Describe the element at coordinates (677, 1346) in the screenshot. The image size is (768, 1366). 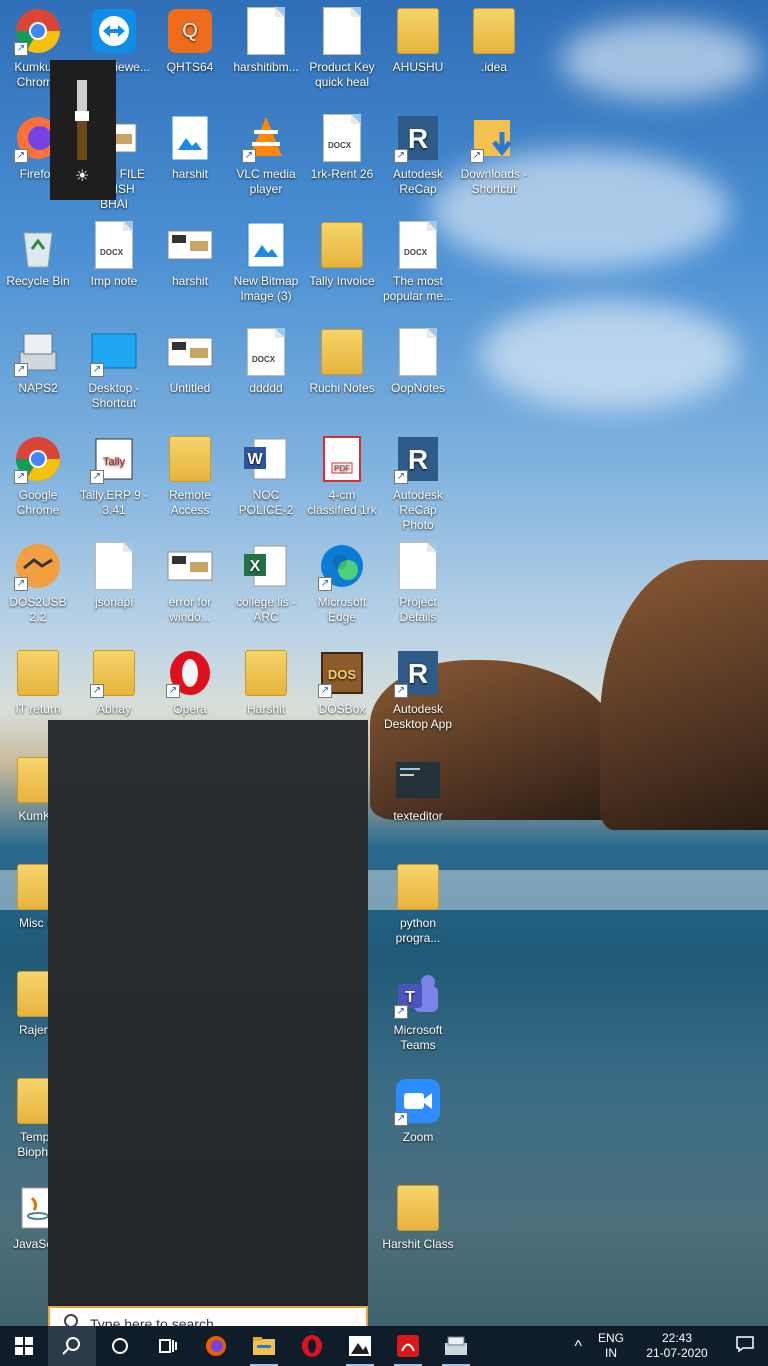
I see `clock: 22:43 21-07-2020` at that location.